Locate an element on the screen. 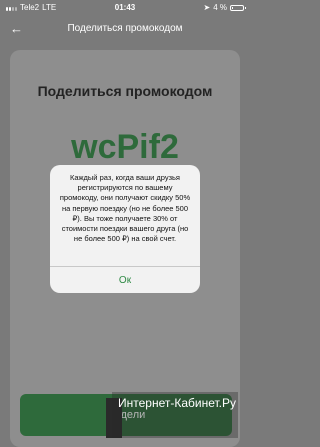 Image resolution: width=320 pixels, height=447 pixels. battery-percent: 4 % is located at coordinates (220, 7).